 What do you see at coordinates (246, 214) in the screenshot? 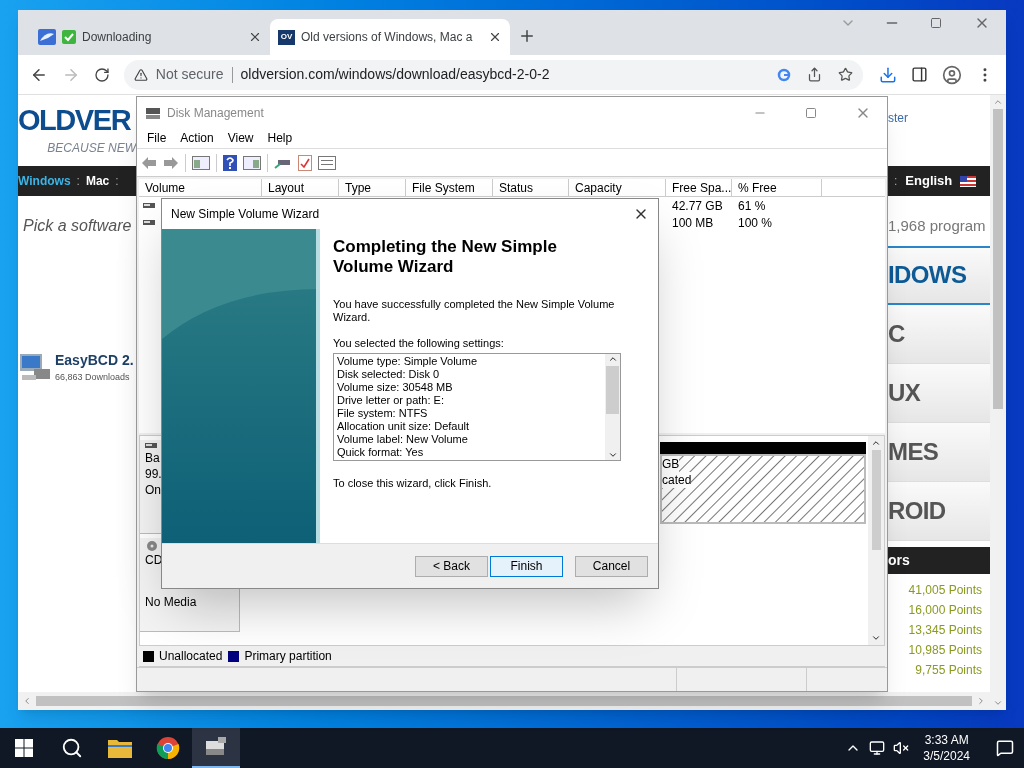
I see `dialog-title: New Simple Volume Wizard` at bounding box center [246, 214].